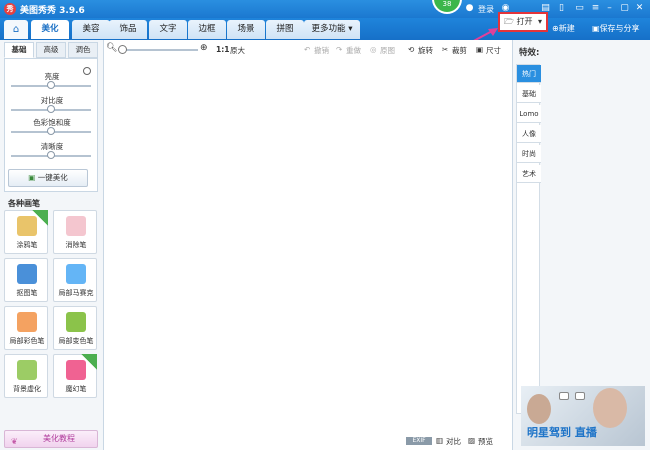 This screenshot has height=450, width=650. What do you see at coordinates (353, 50) in the screenshot?
I see `redo-button: 重做` at bounding box center [353, 50].